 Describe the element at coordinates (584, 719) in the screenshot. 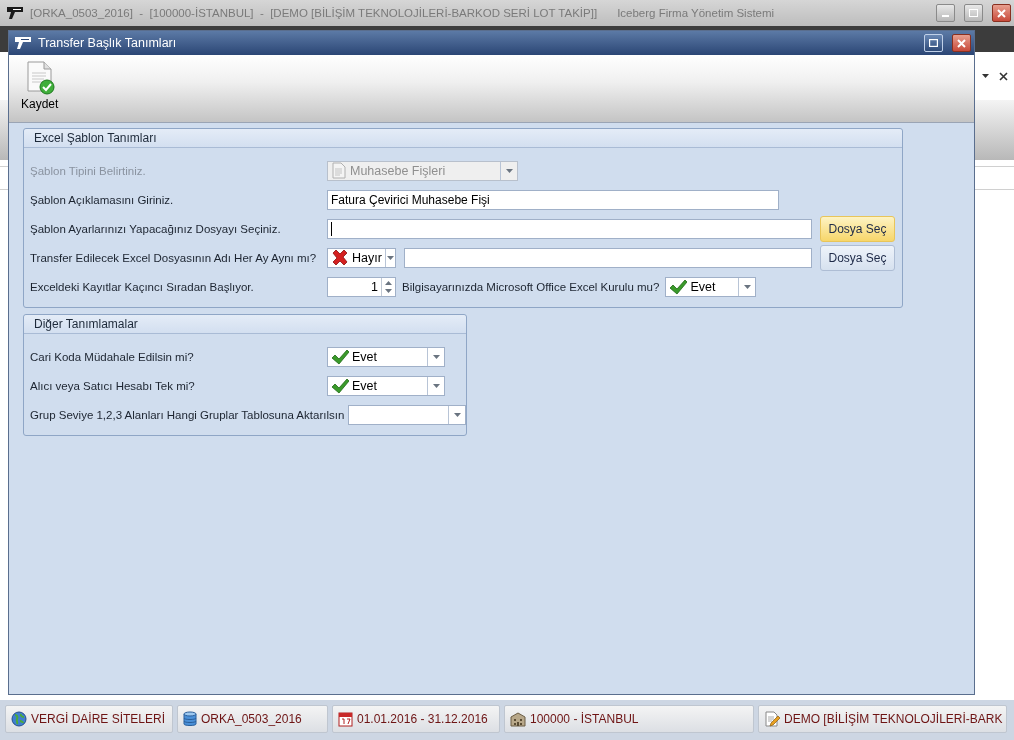

I see `status-text: 100000 - İSTANBUL` at that location.